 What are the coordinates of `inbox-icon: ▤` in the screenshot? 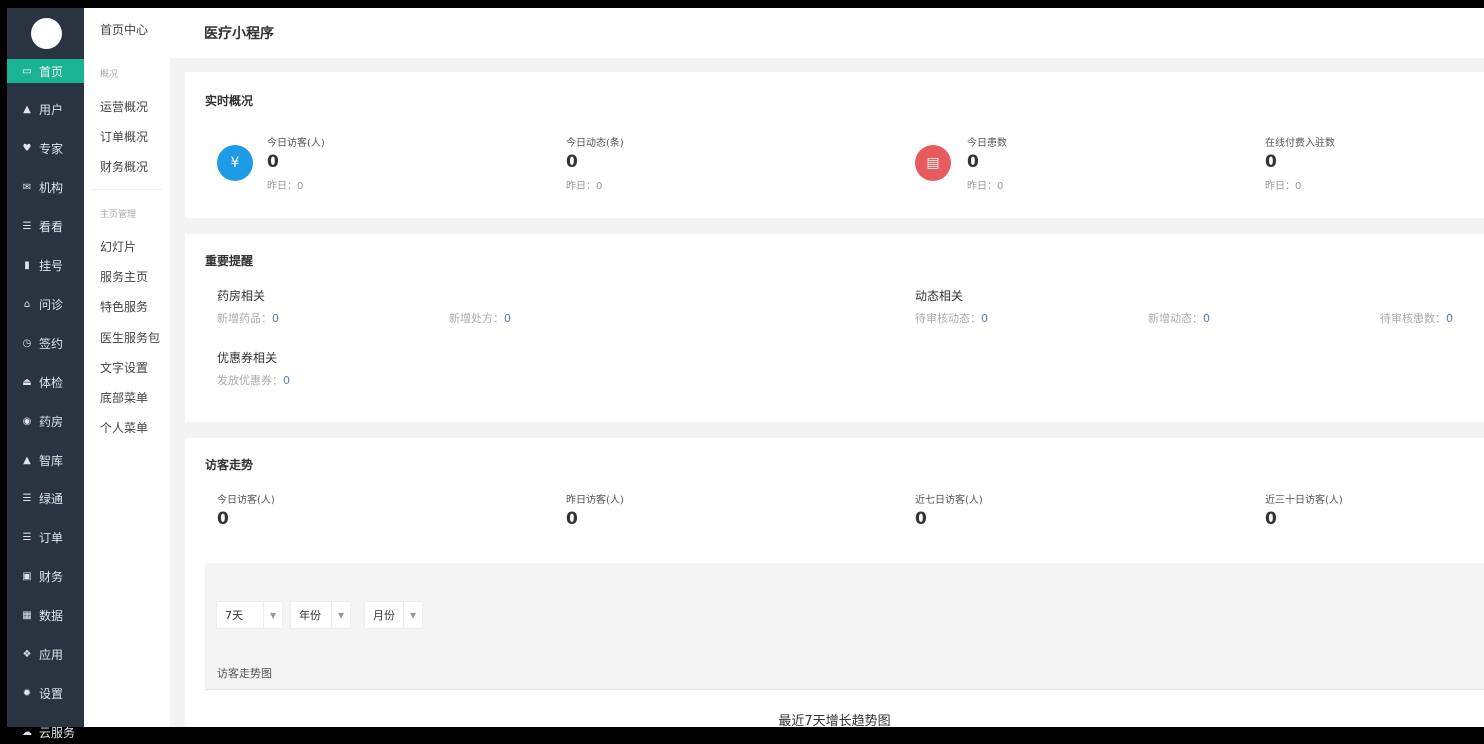 It's located at (933, 163).